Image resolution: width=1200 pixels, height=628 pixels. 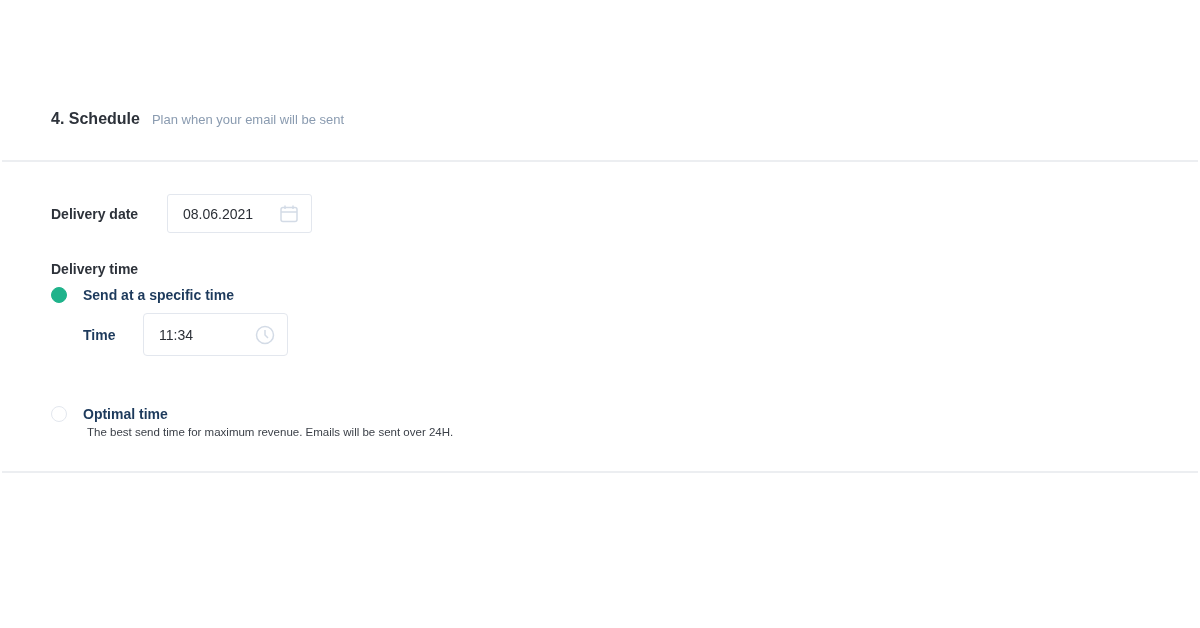 What do you see at coordinates (265, 334) in the screenshot?
I see `clock-icon` at bounding box center [265, 334].